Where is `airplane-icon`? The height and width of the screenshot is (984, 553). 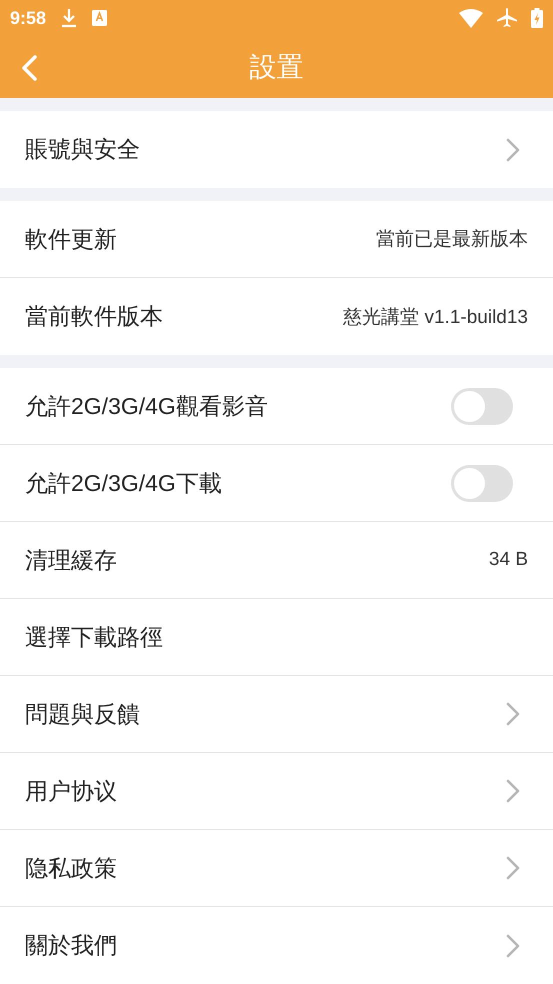 airplane-icon is located at coordinates (507, 18).